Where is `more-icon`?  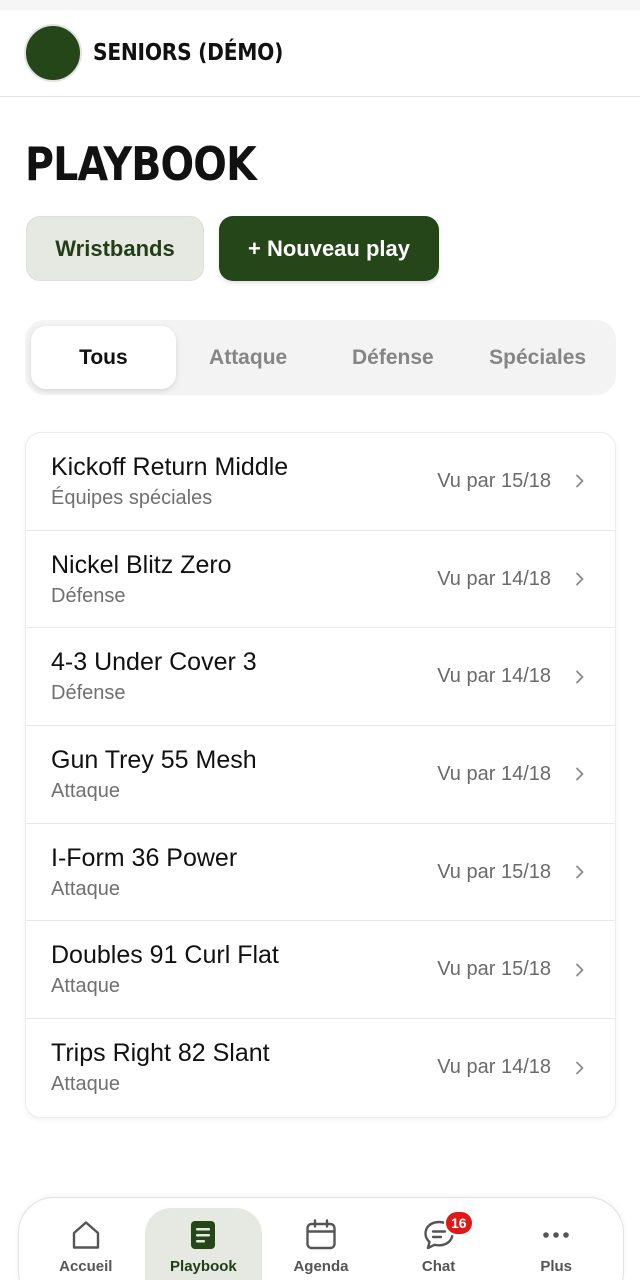
more-icon is located at coordinates (556, 1235).